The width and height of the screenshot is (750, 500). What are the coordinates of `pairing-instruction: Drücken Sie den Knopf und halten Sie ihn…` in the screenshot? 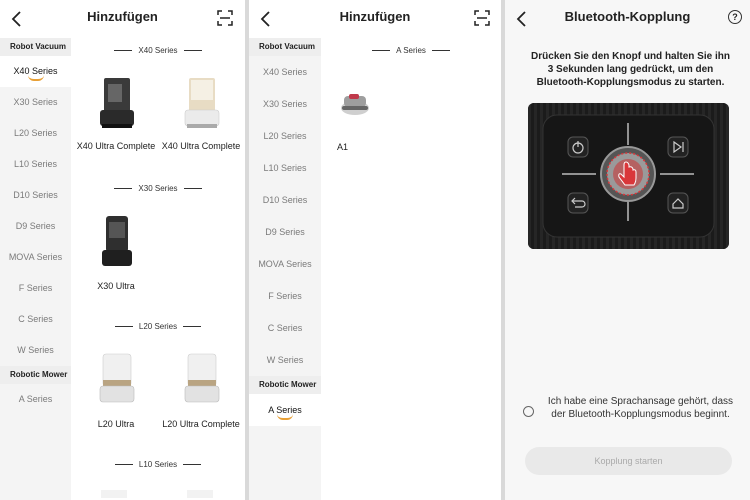 It's located at (630, 69).